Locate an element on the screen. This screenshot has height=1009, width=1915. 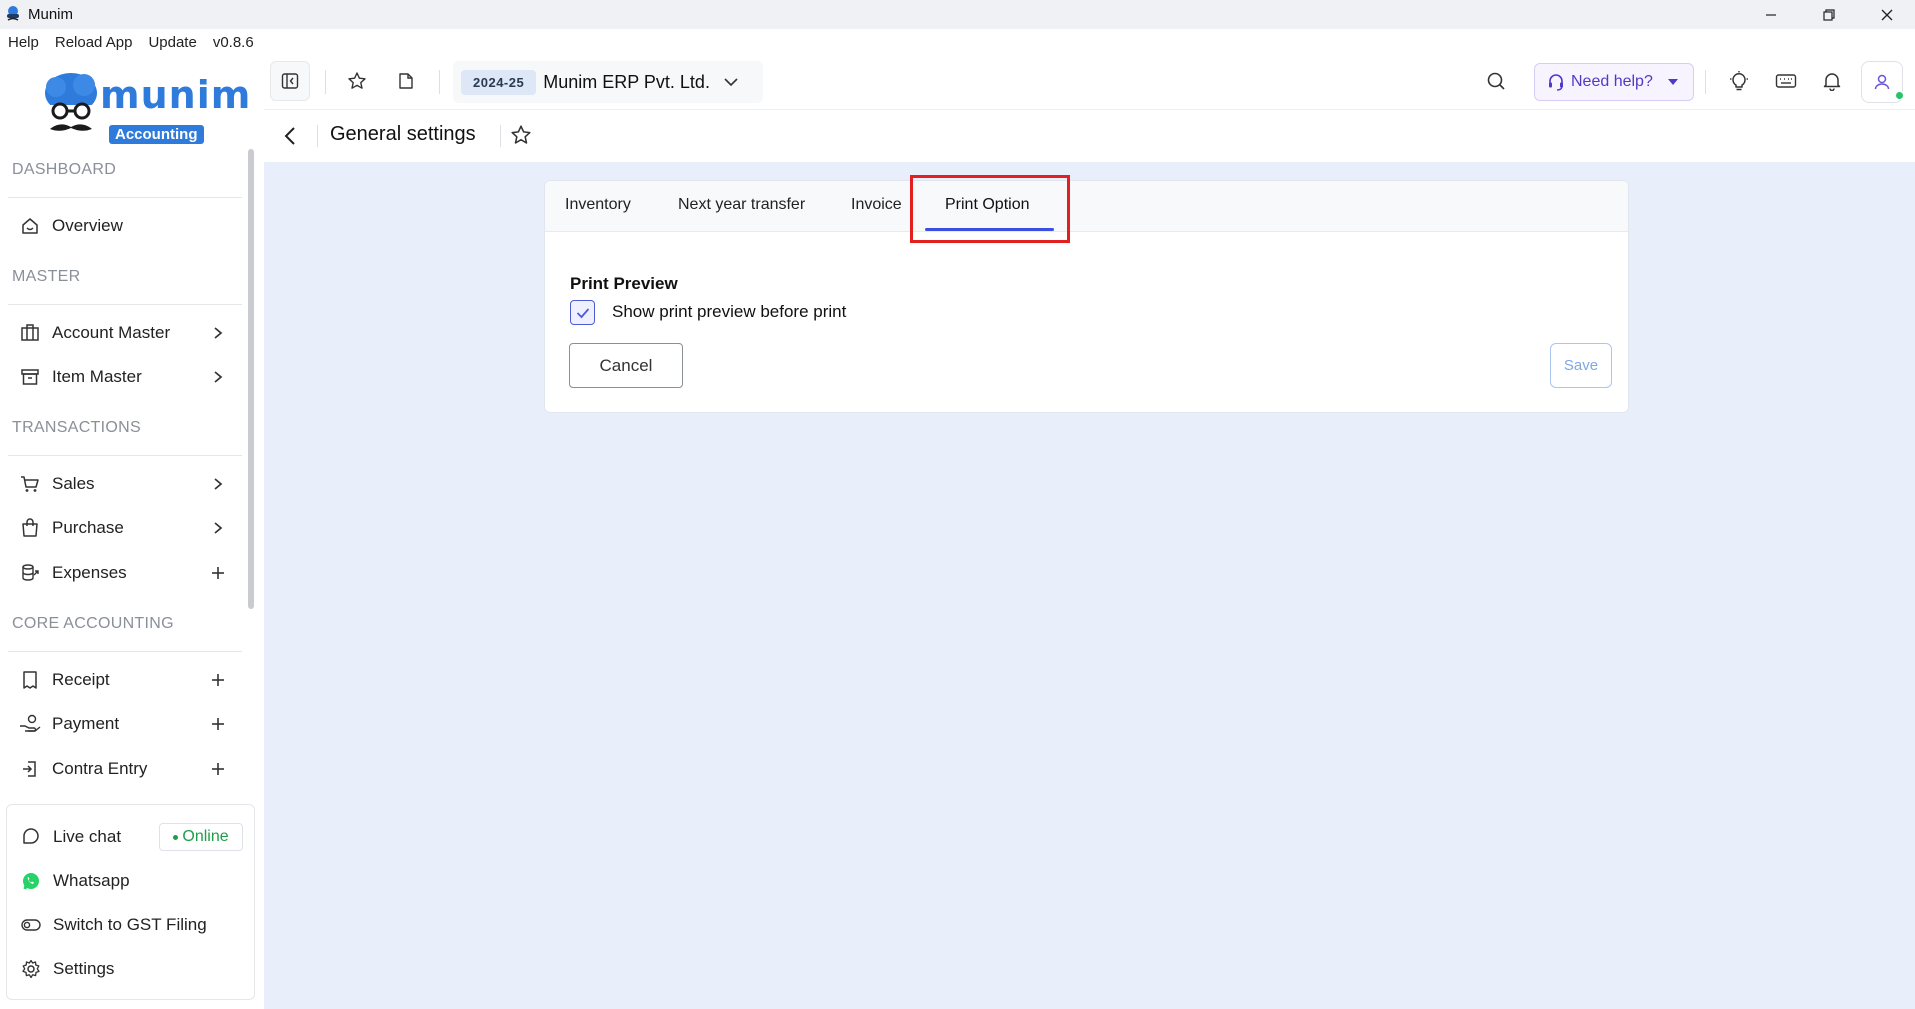
sidebar-item-label: Sales is located at coordinates (73, 483).